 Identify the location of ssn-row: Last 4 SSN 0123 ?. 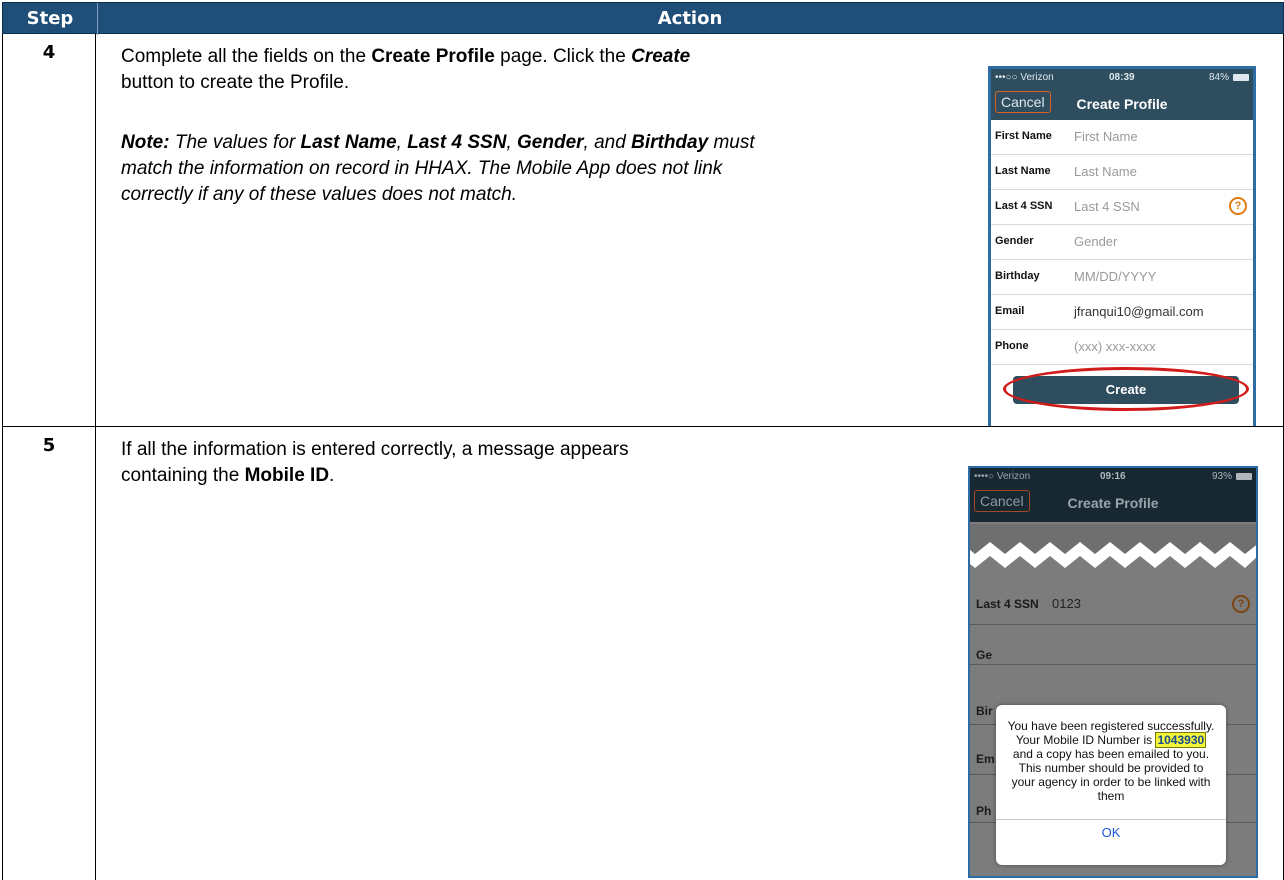
(1113, 604).